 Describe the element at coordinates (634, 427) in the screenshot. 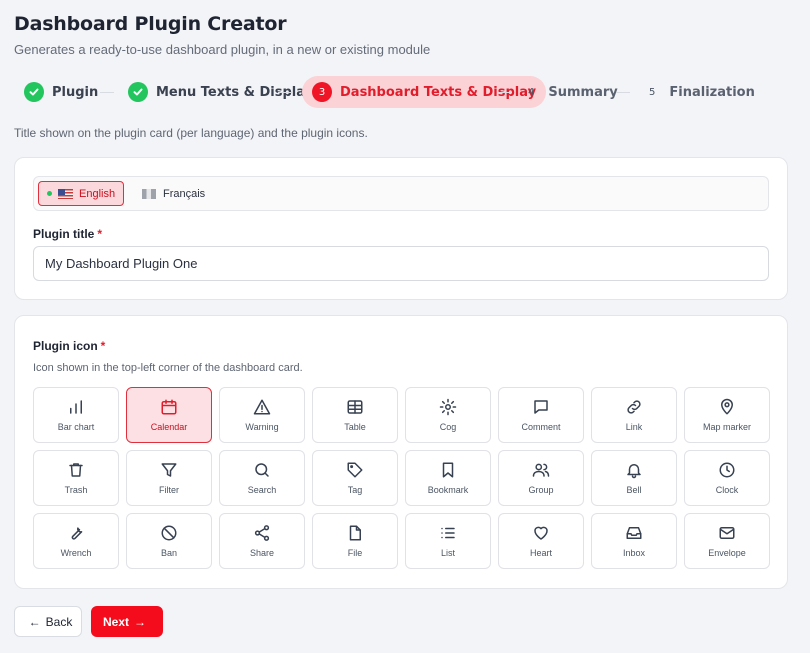

I see `icon-option-label: Link` at that location.